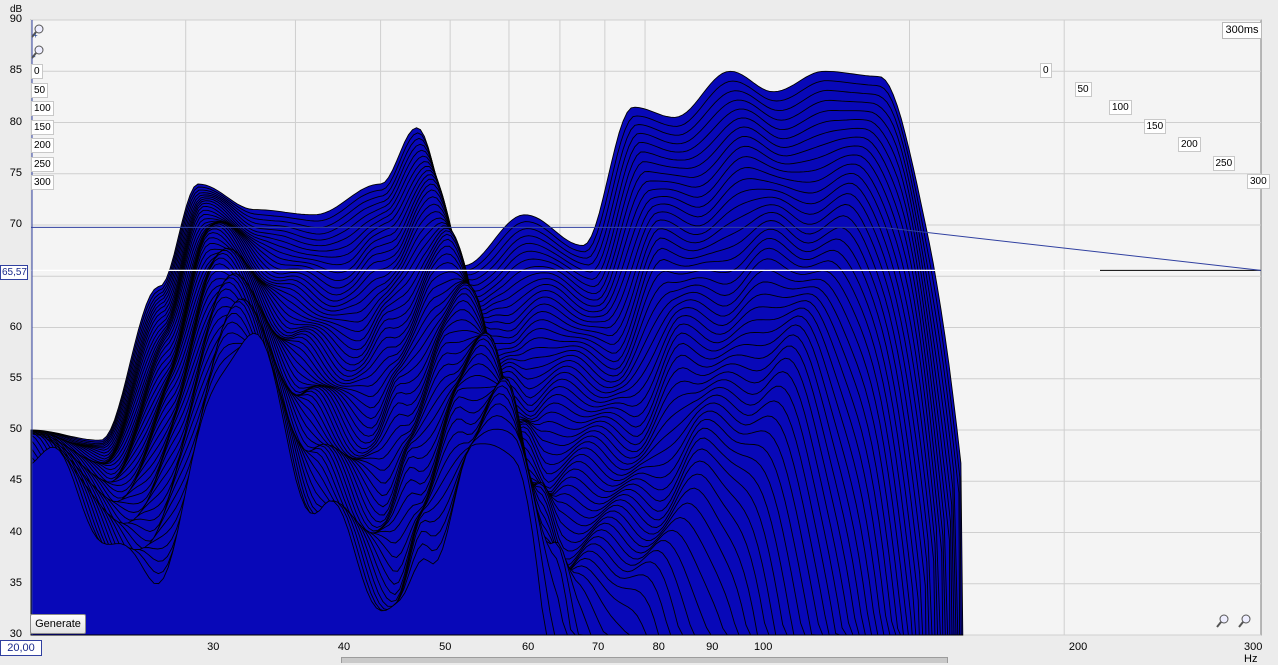 Image resolution: width=1278 pixels, height=665 pixels. What do you see at coordinates (15, 121) in the screenshot?
I see `y-tick-label: 80` at bounding box center [15, 121].